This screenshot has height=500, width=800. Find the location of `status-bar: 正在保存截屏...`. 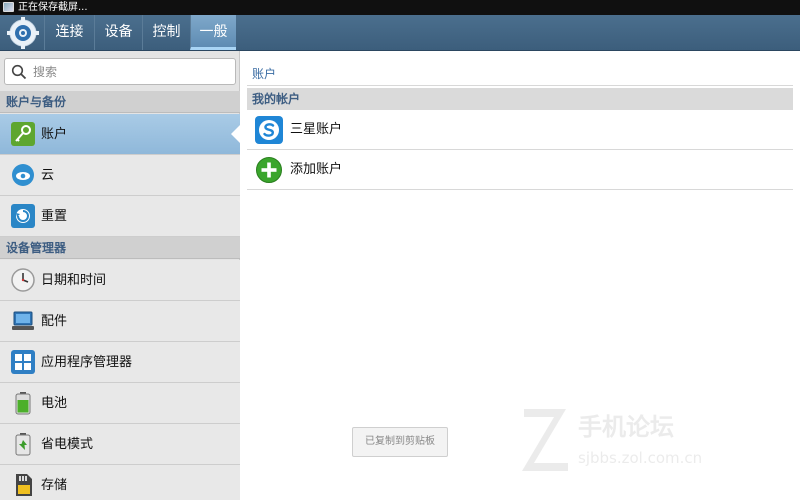

status-bar: 正在保存截屏... is located at coordinates (400, 7).